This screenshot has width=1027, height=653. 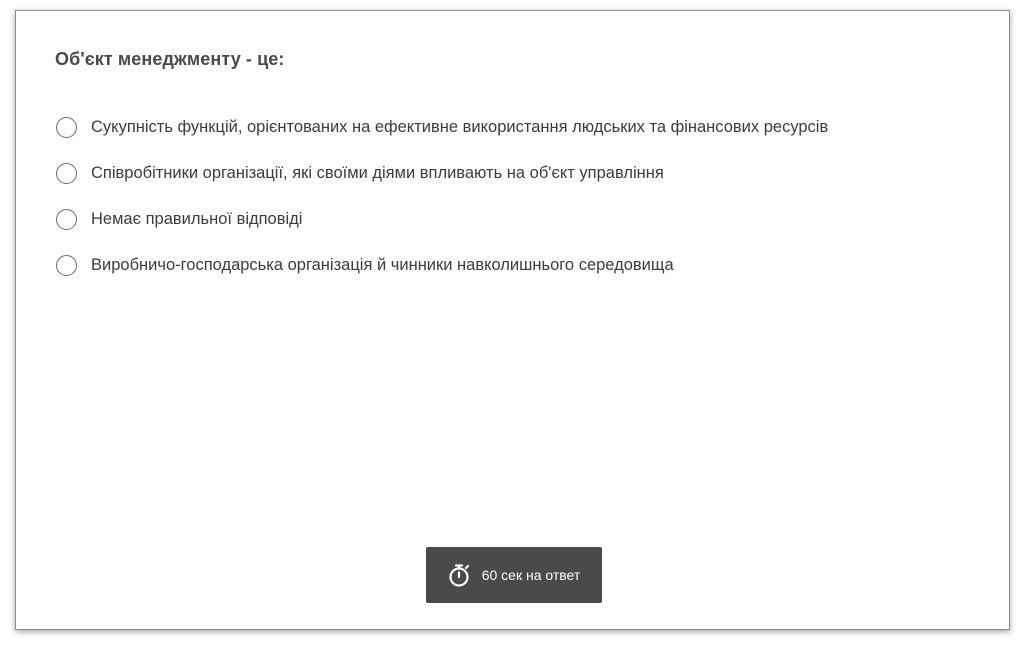 I want to click on question-title: Об'єкт менеджменту - це:, so click(x=170, y=59).